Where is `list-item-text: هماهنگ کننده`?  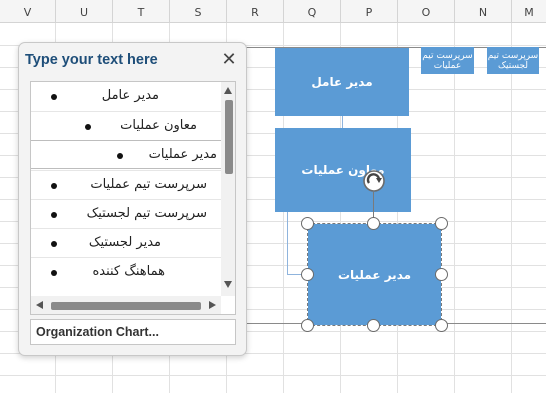 list-item-text: هماهنگ کننده is located at coordinates (128, 271).